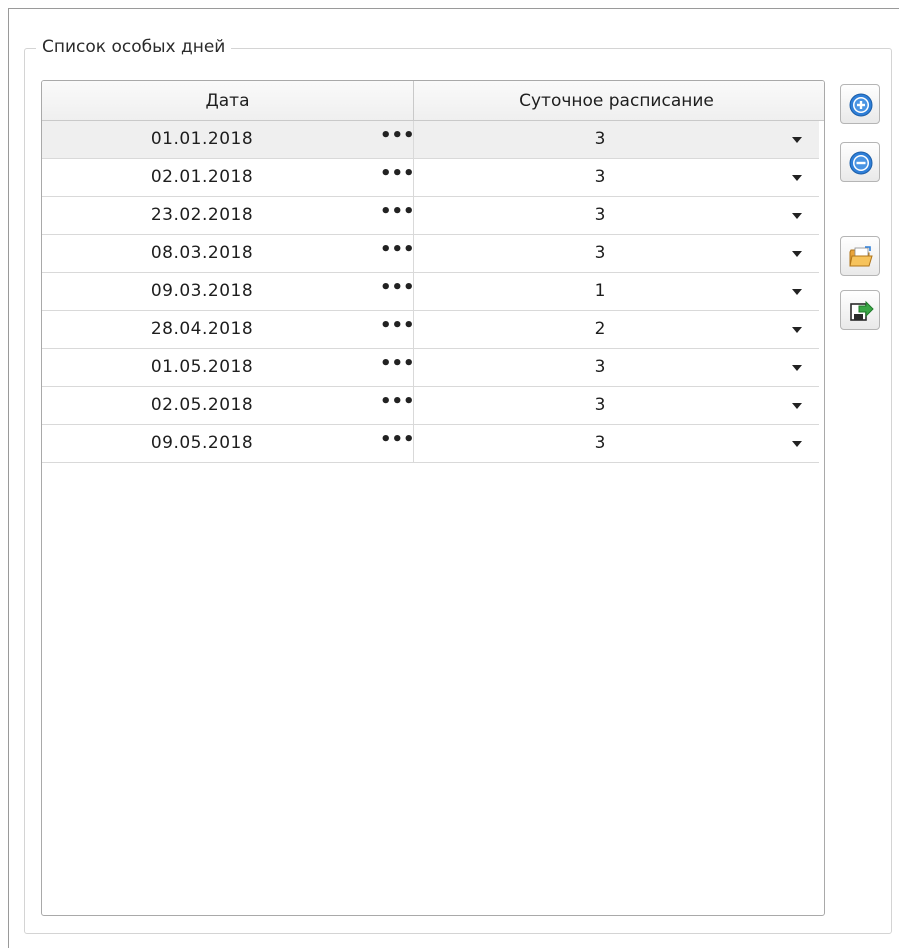  I want to click on open-folder-icon, so click(861, 256).